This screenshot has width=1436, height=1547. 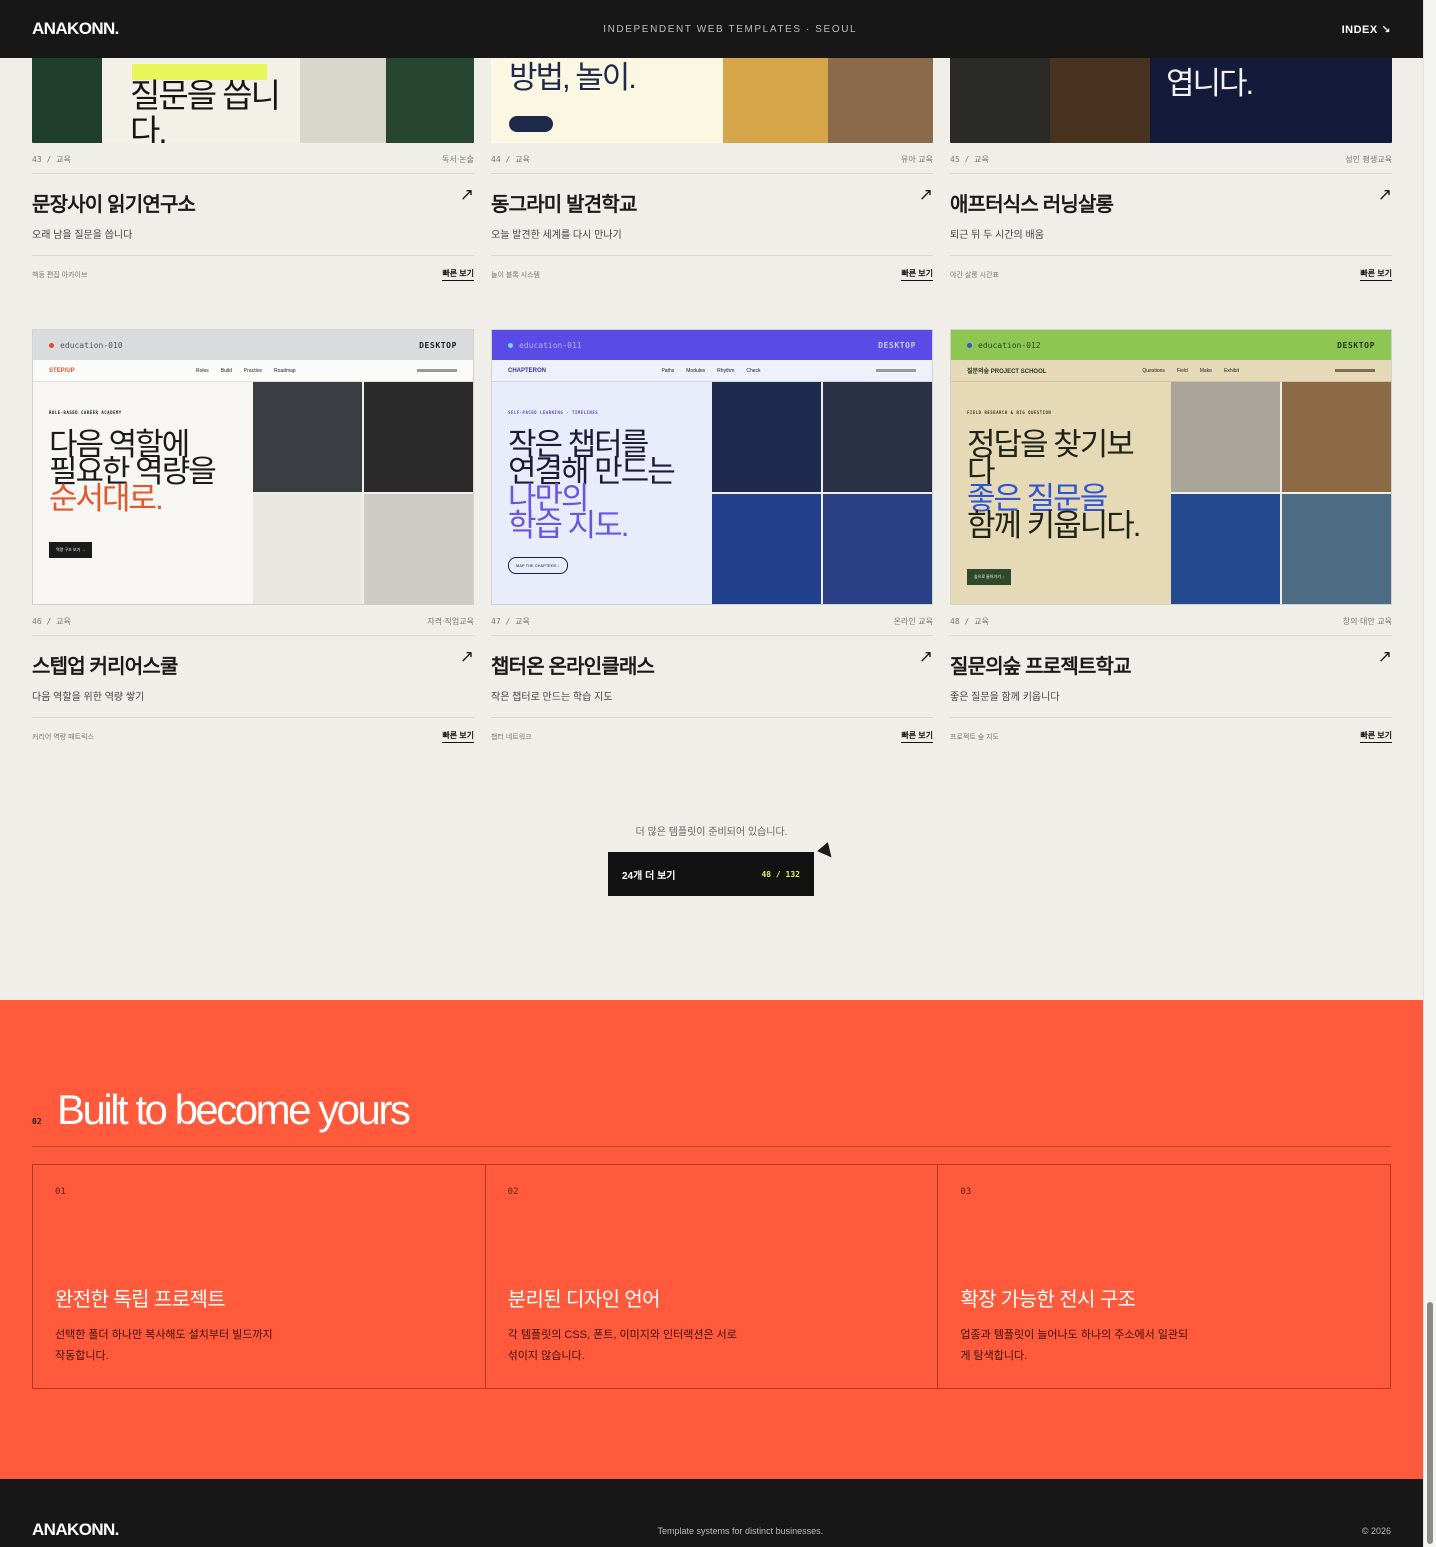 What do you see at coordinates (51, 621) in the screenshot?
I see `card-number: 46 / 교육` at bounding box center [51, 621].